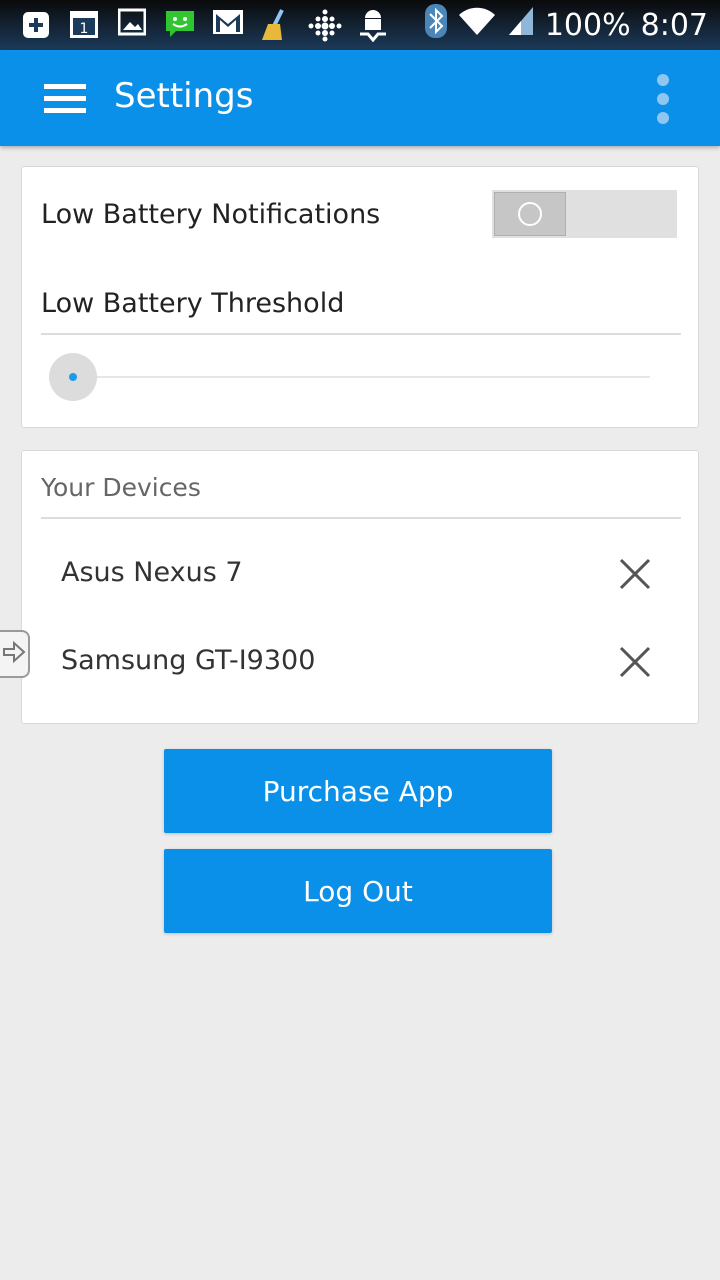 The width and height of the screenshot is (720, 1280). What do you see at coordinates (358, 891) in the screenshot?
I see `log-out-button: Log Out` at bounding box center [358, 891].